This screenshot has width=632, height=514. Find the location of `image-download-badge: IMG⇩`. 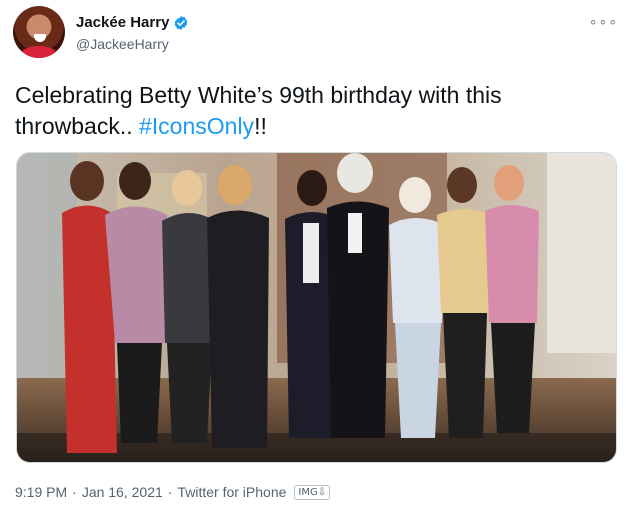

image-download-badge: IMG⇩ is located at coordinates (312, 492).